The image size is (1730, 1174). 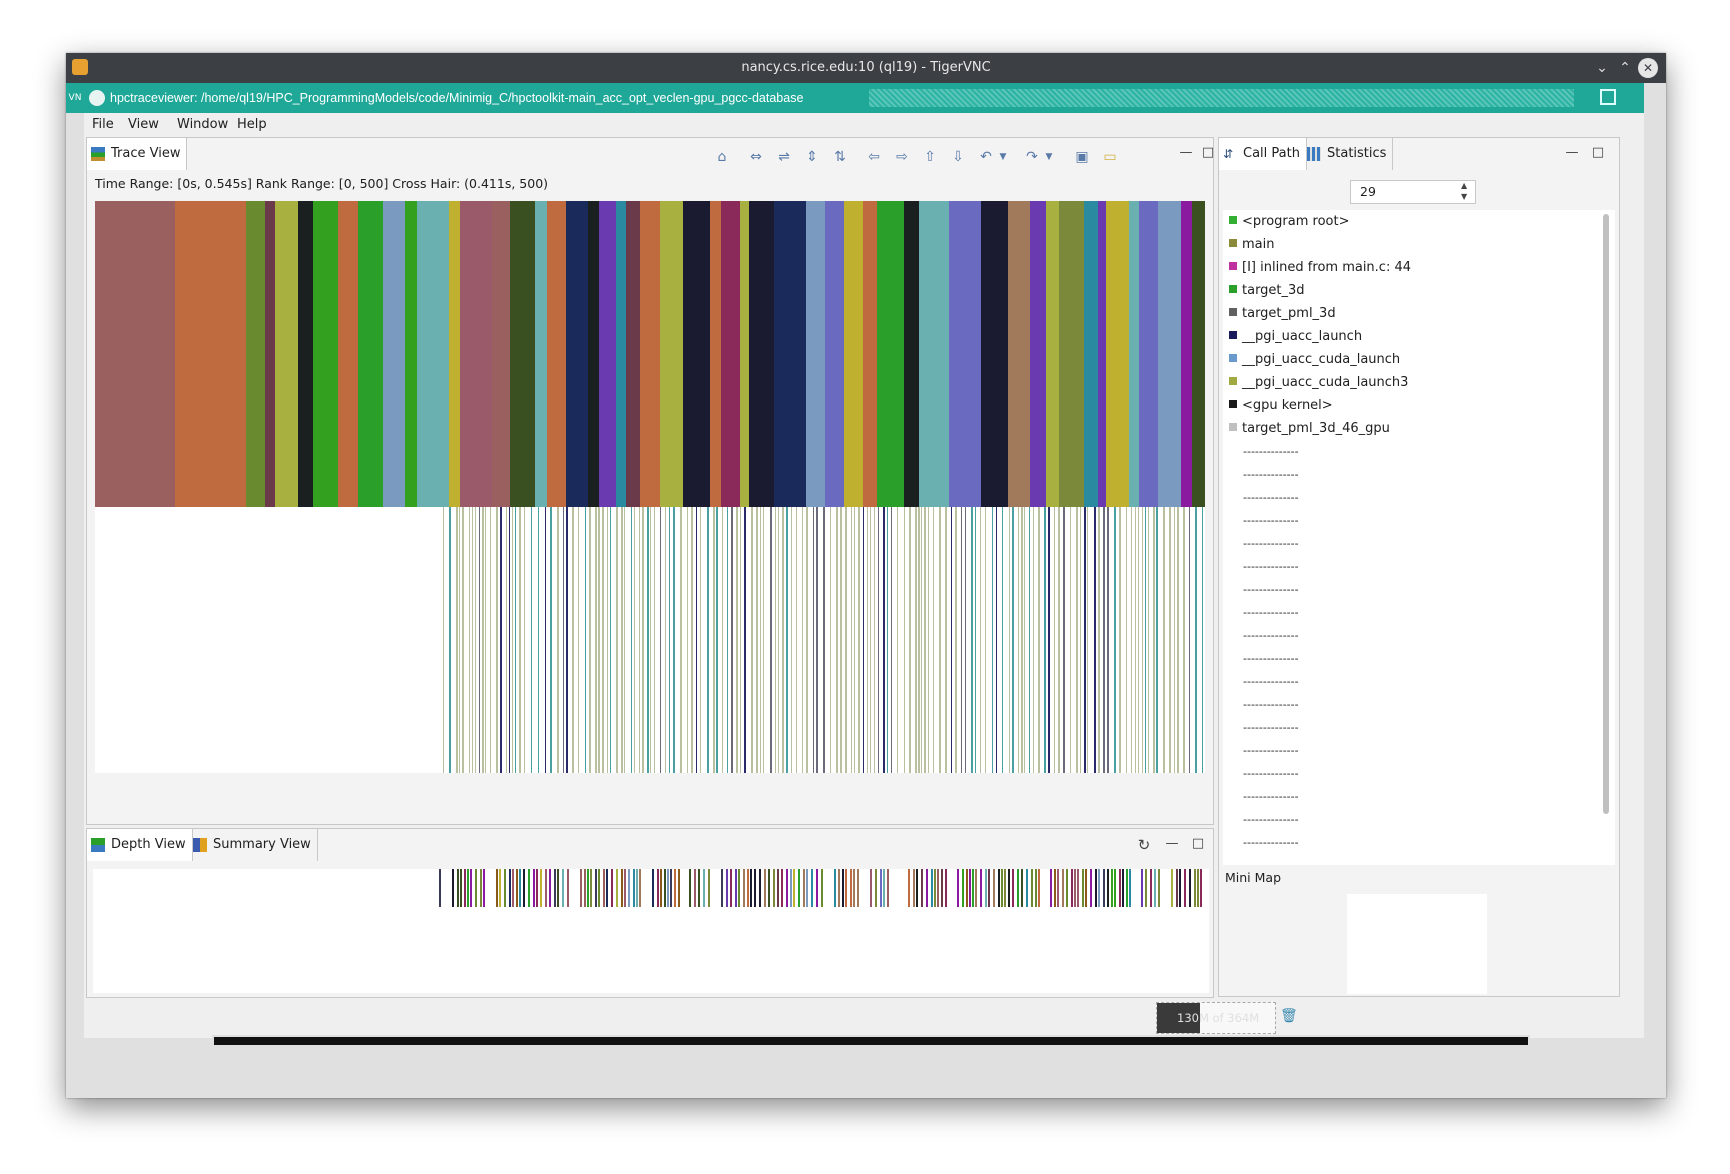 I want to click on open-folder-icon: ▭, so click(x=1110, y=157).